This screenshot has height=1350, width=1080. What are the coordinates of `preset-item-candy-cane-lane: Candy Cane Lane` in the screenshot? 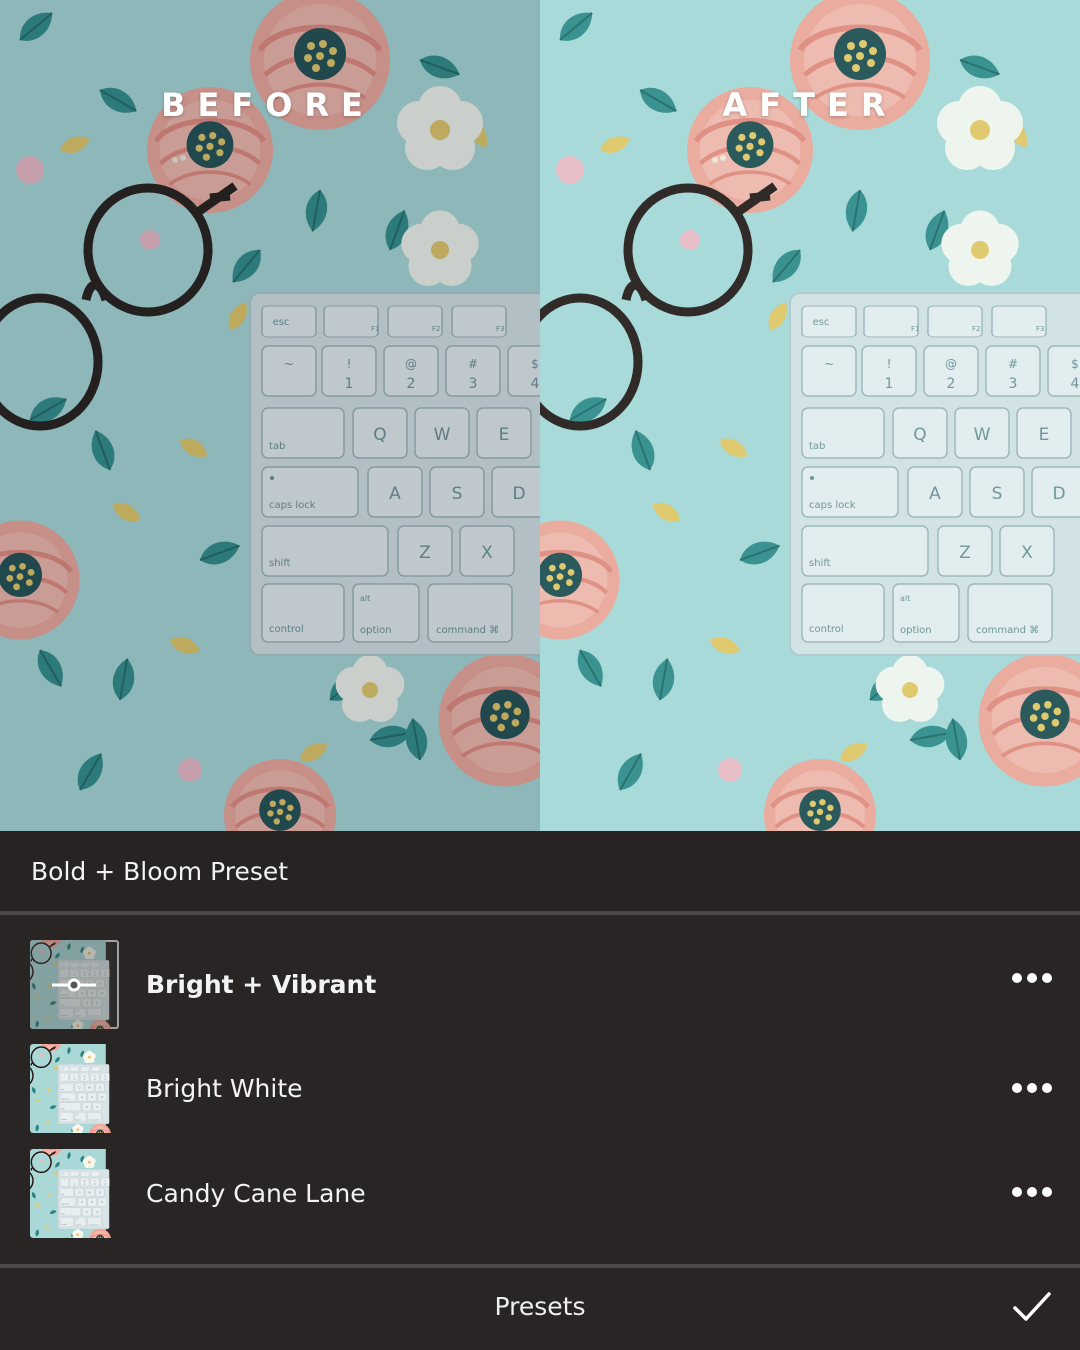 It's located at (540, 1199).